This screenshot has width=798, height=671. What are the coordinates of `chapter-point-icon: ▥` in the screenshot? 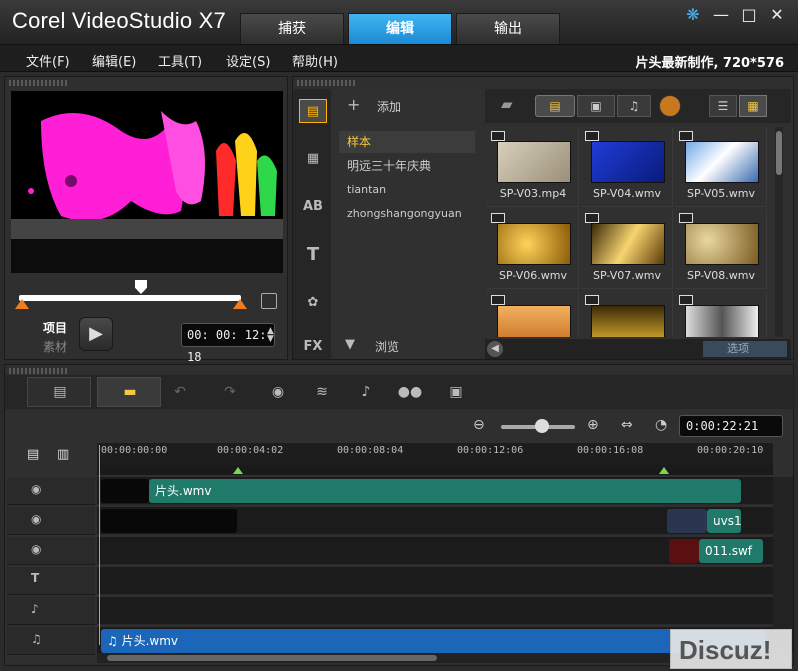 It's located at (63, 454).